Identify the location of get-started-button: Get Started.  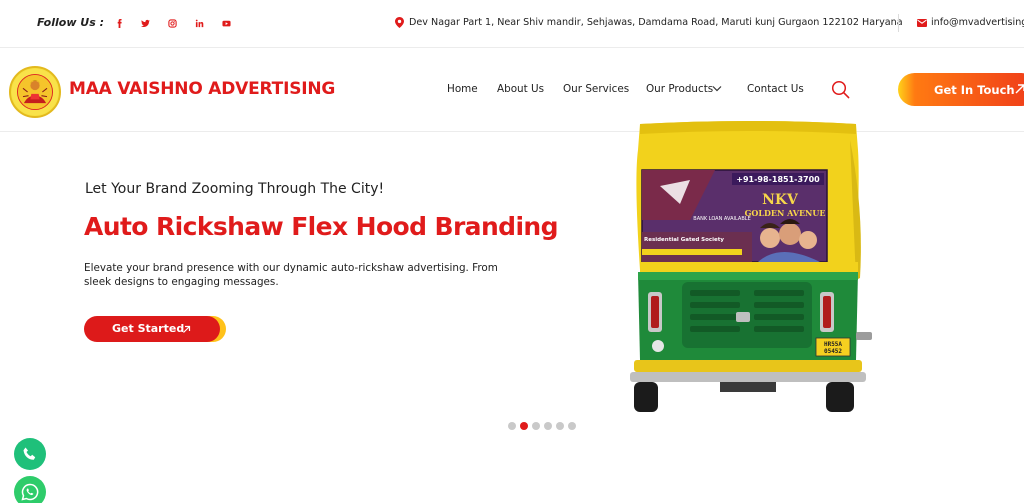
(152, 329).